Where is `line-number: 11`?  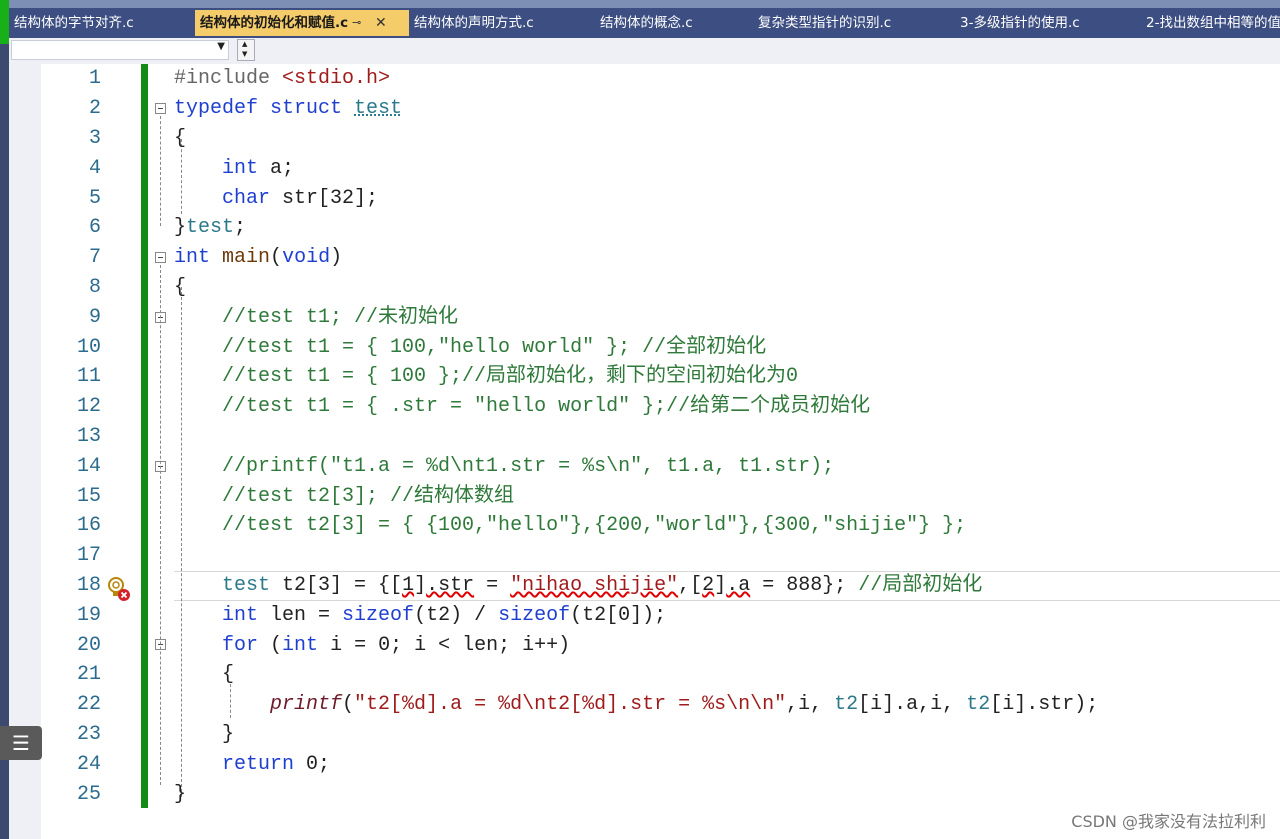 line-number: 11 is located at coordinates (88, 376).